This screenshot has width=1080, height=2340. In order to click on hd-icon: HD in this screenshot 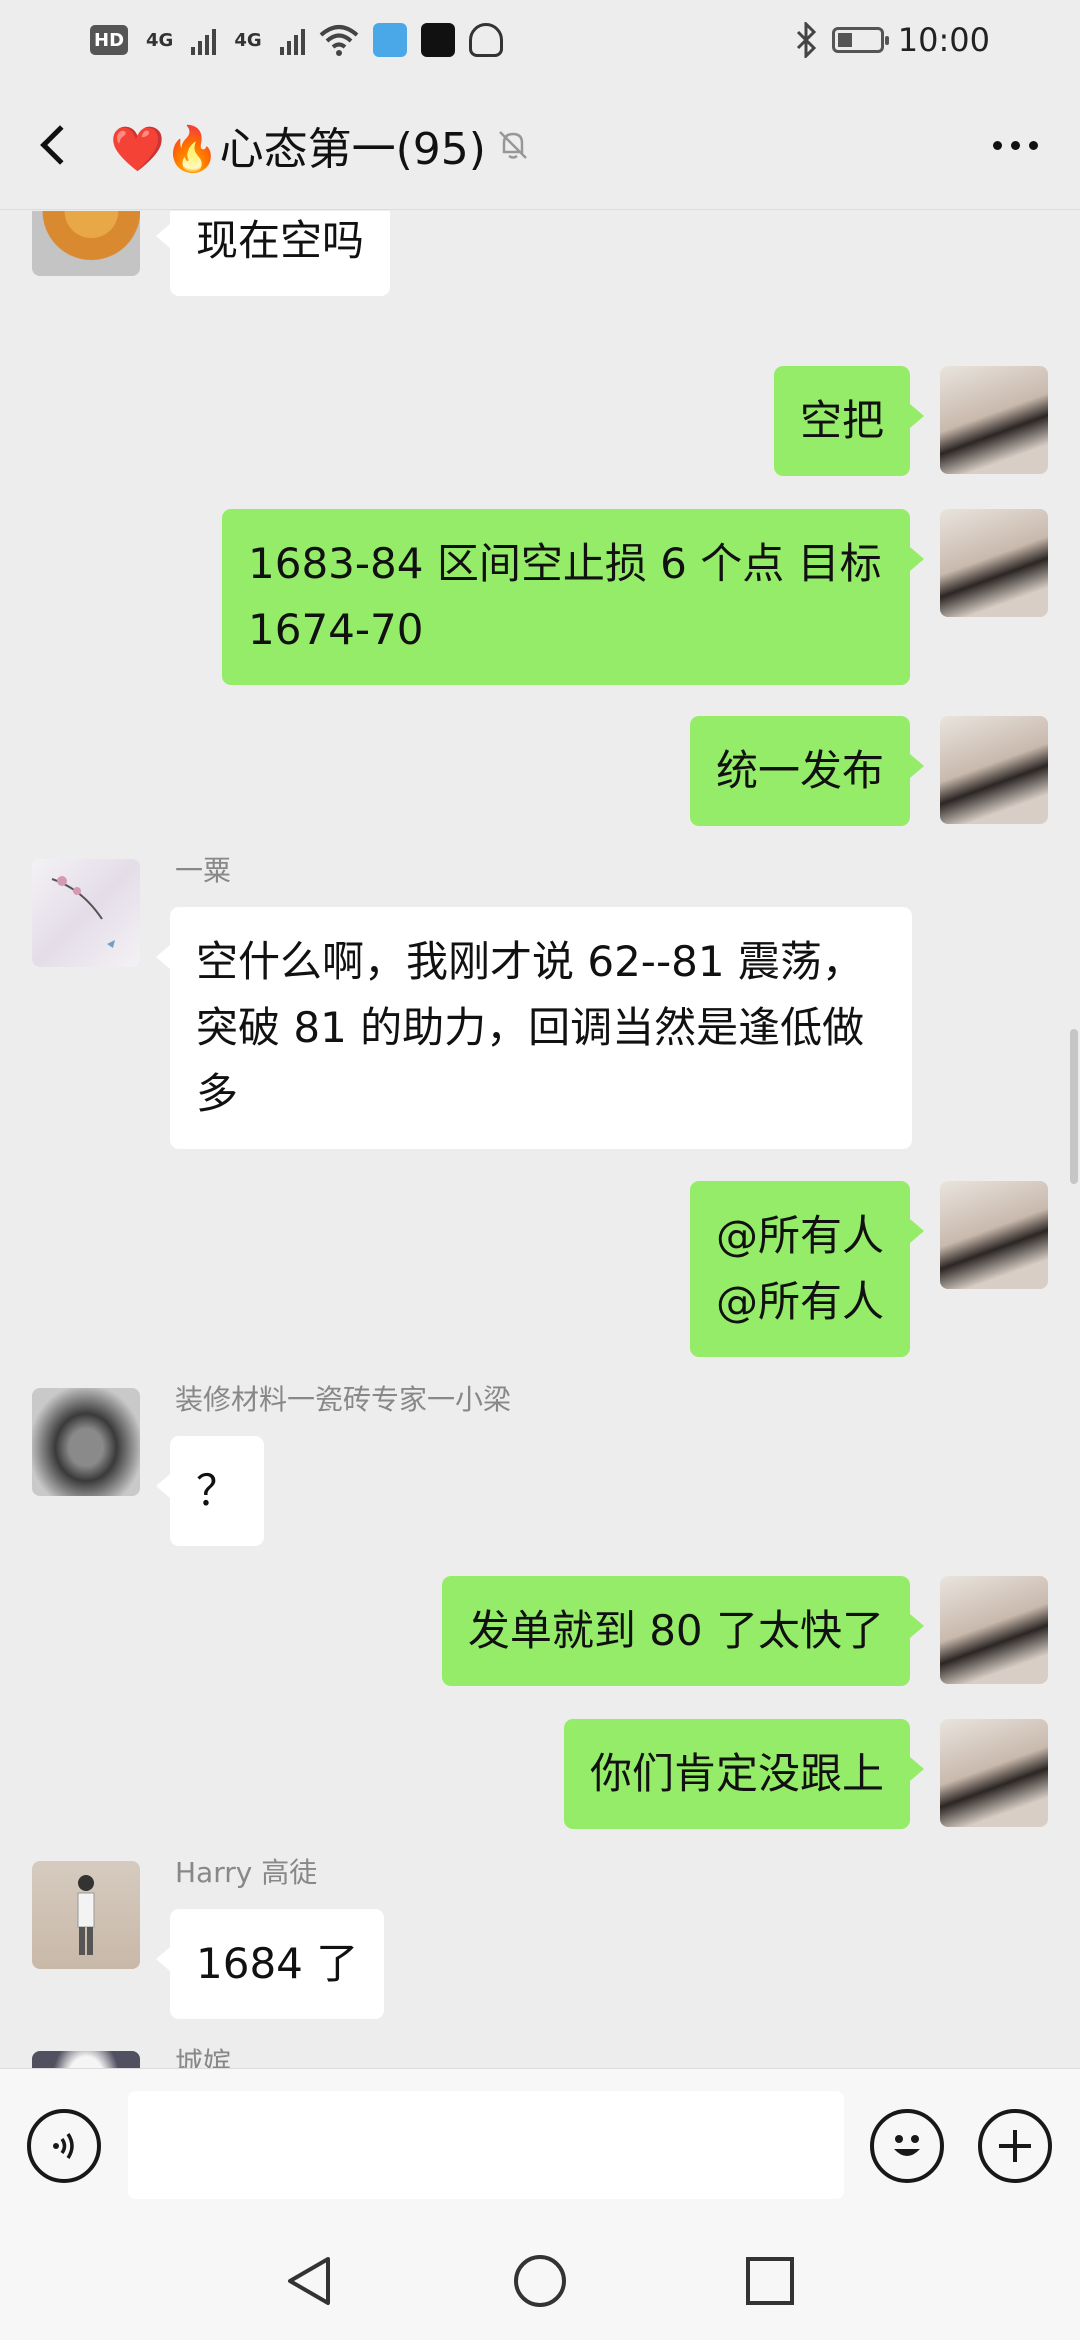, I will do `click(109, 40)`.